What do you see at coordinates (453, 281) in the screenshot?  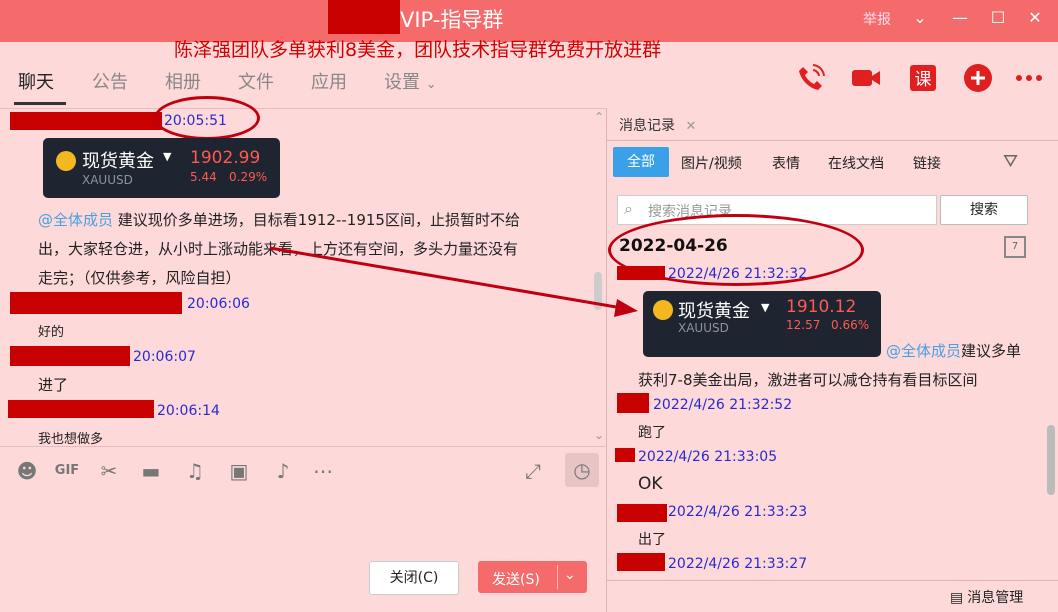 I see `annotation-arrow` at bounding box center [453, 281].